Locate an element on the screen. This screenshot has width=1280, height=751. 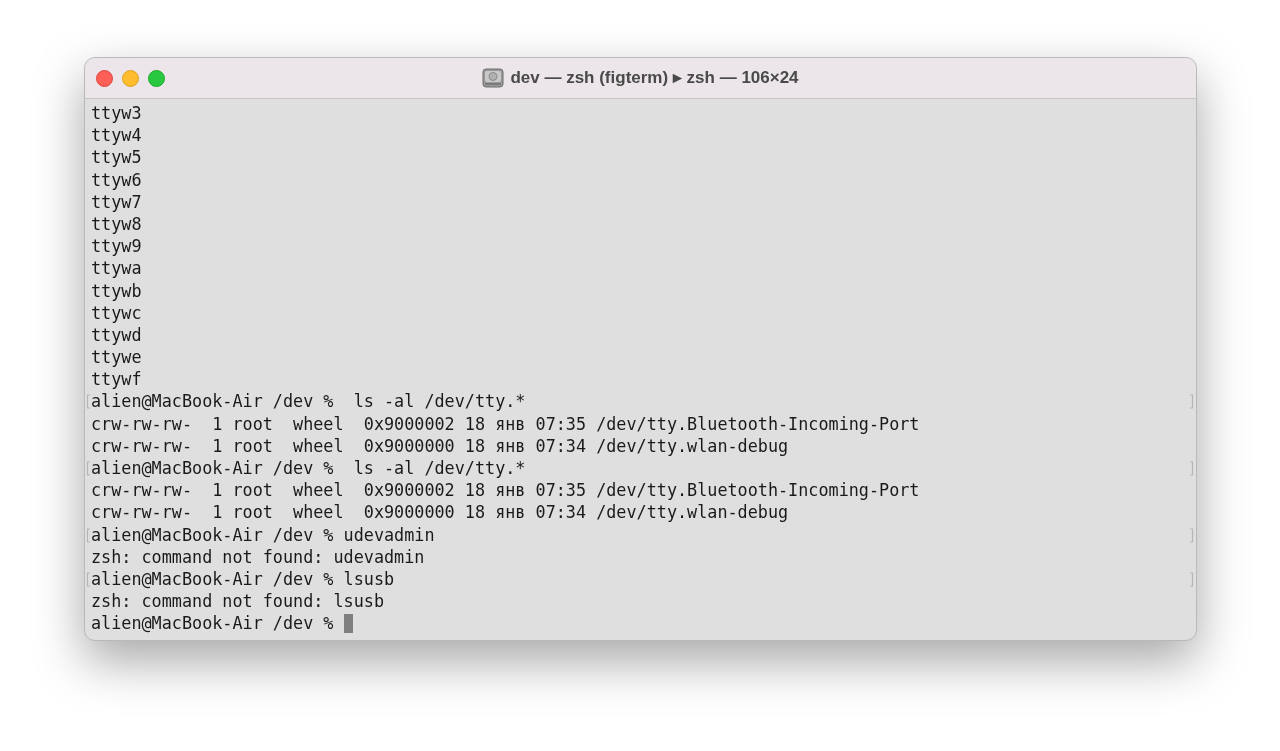
output-line: ttywe is located at coordinates (116, 357).